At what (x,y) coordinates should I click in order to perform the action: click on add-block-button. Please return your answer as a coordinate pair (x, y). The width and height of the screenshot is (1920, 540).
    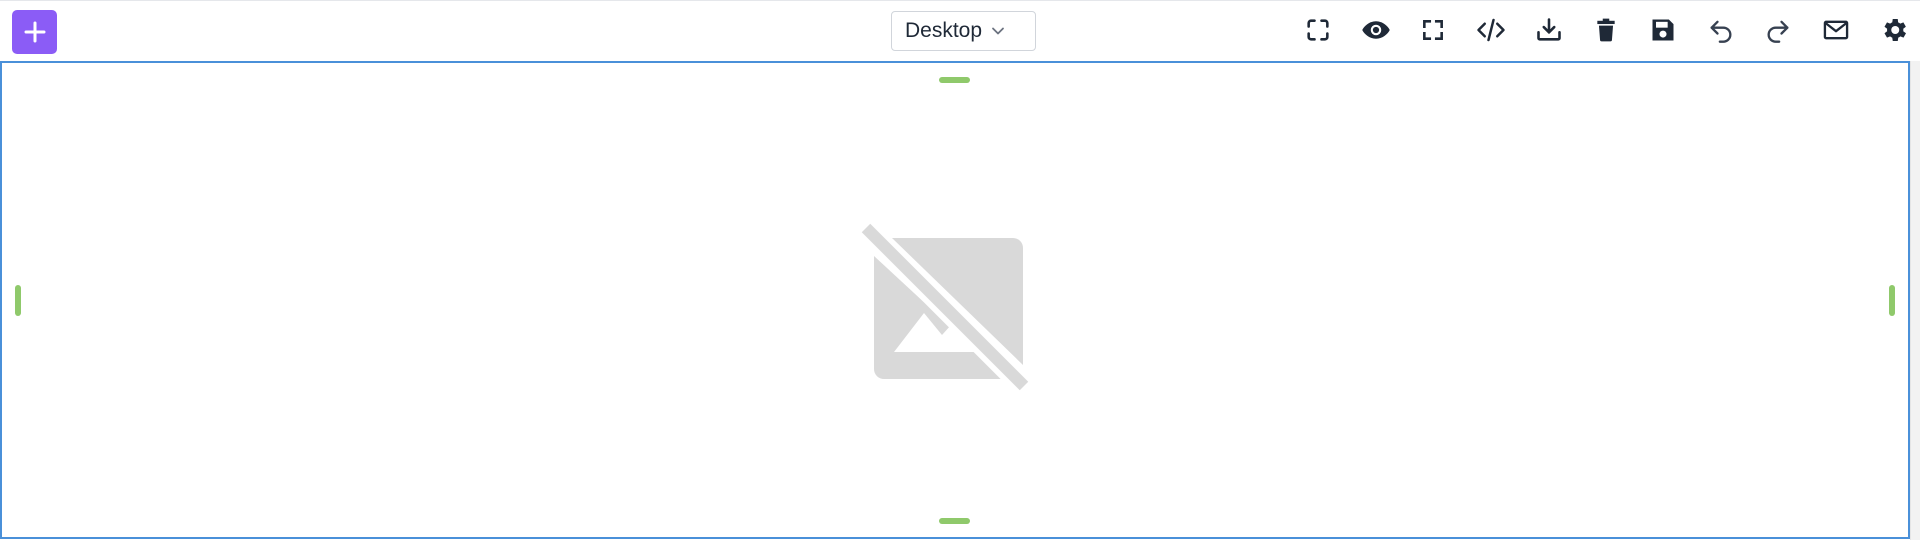
    Looking at the image, I should click on (34, 32).